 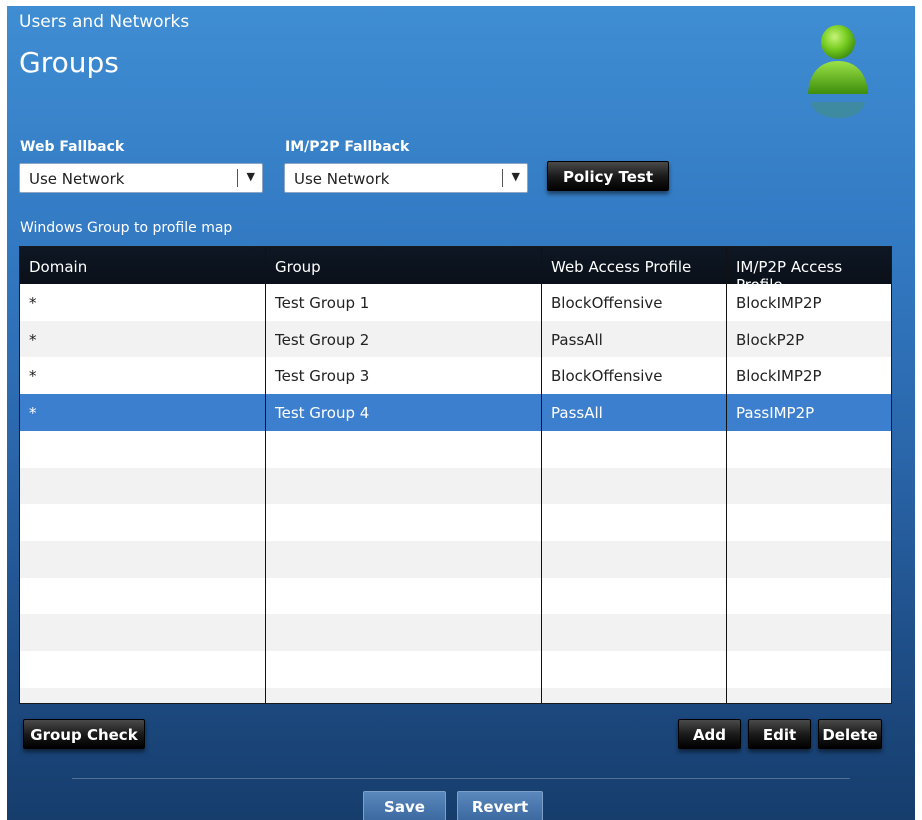 I want to click on table-row-selected: * Test Group 4 PassAll PassIMP2P, so click(x=455, y=412).